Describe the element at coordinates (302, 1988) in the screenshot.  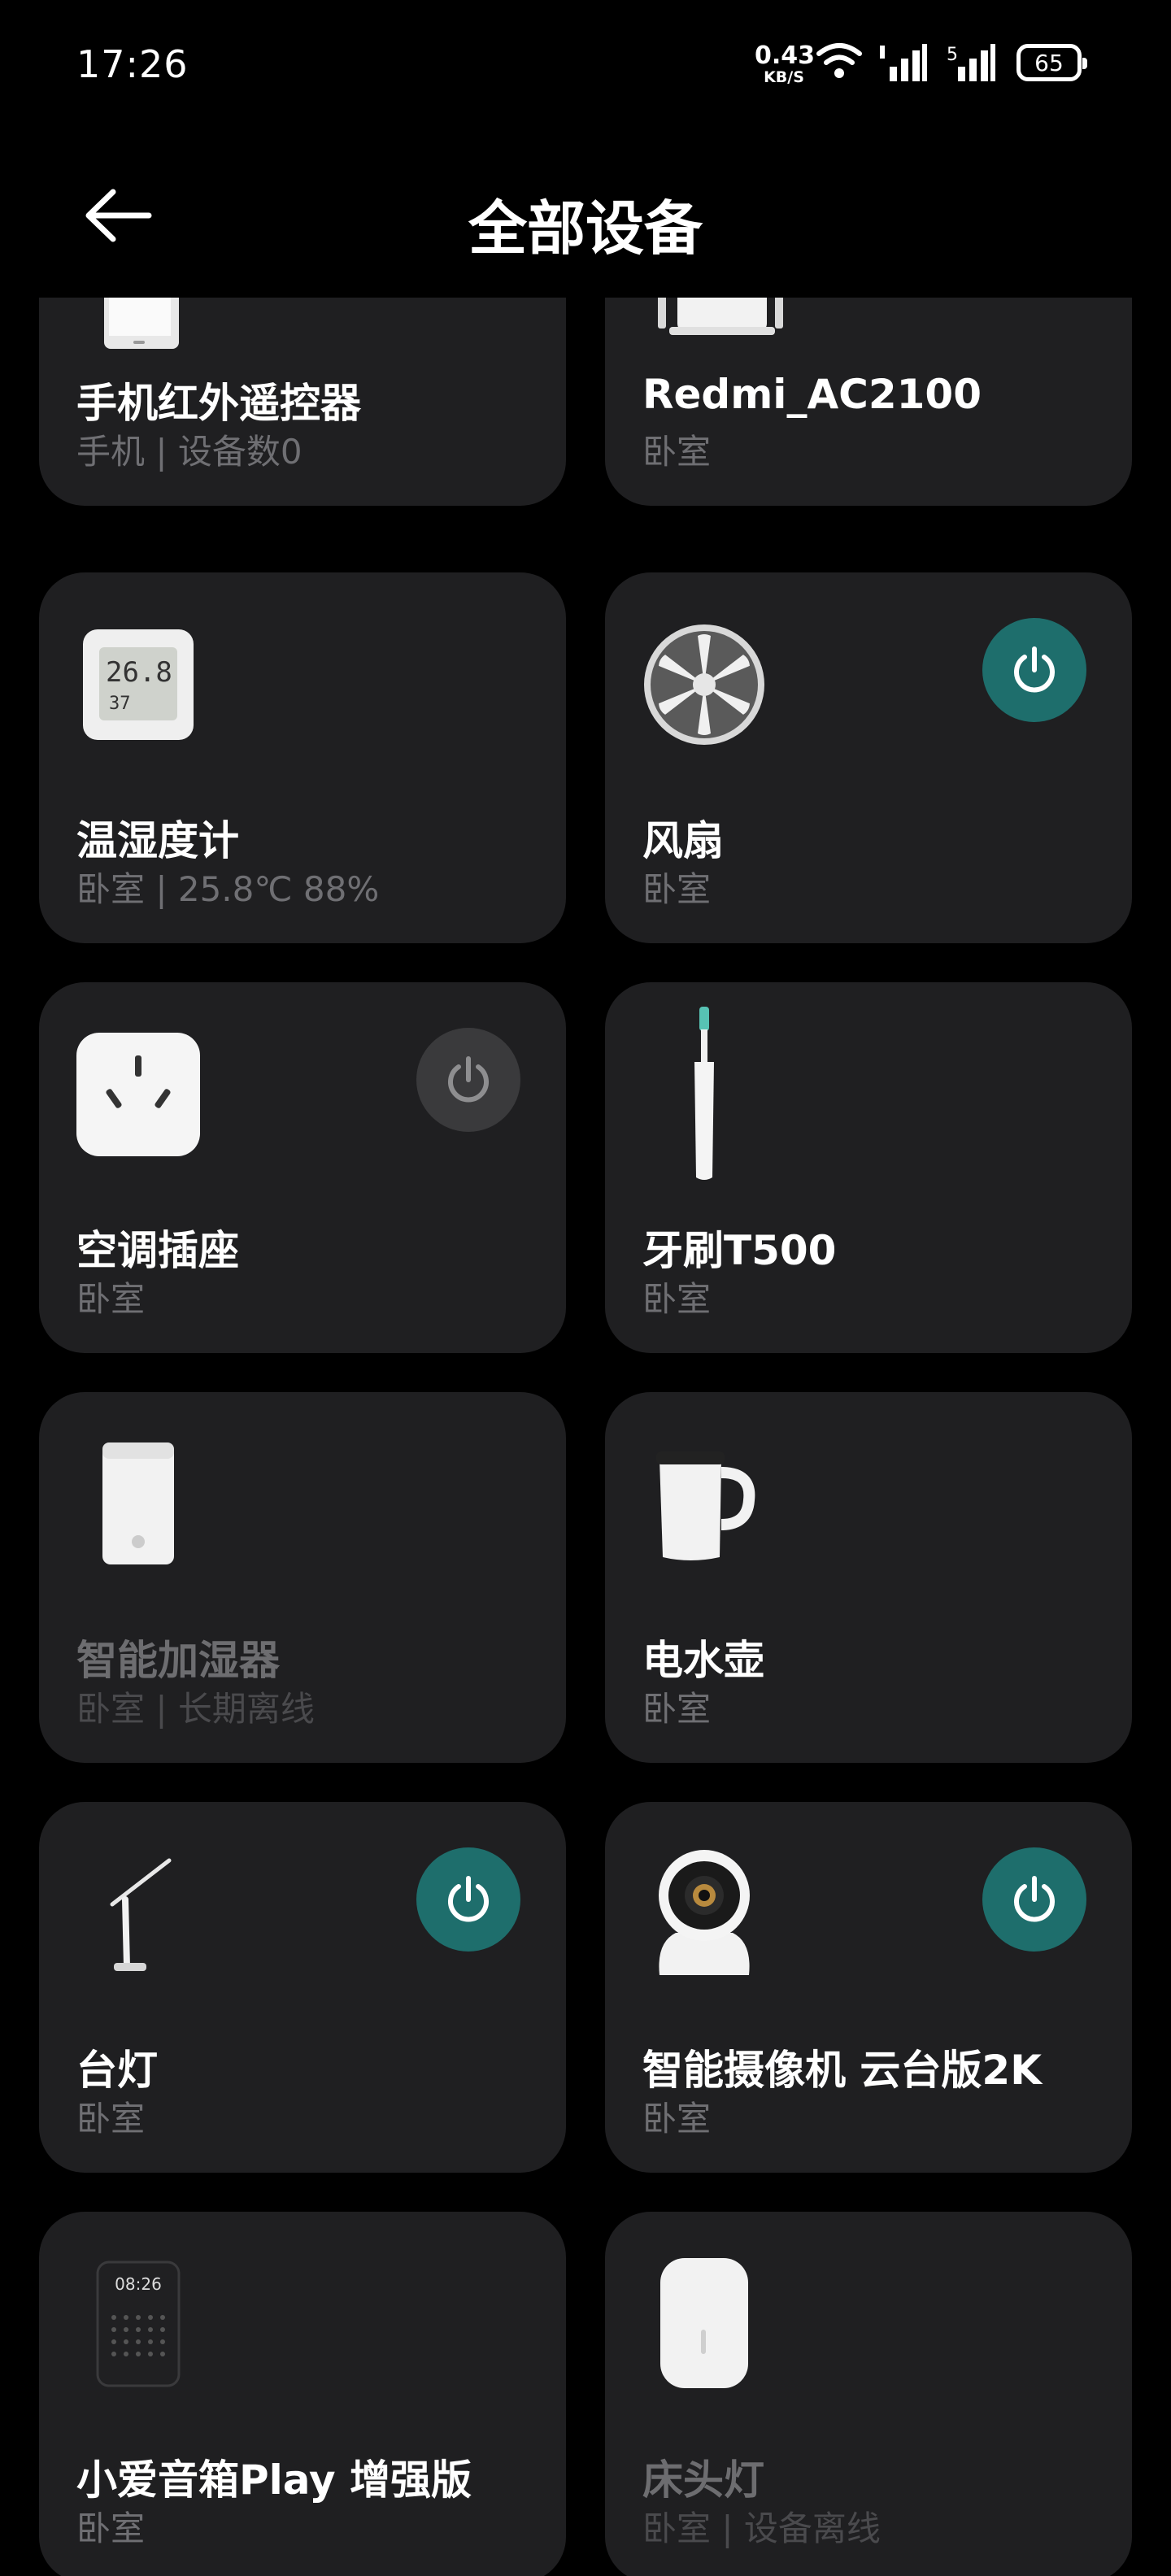
I see `device-card-desk-lamp: 台灯 卧室` at that location.